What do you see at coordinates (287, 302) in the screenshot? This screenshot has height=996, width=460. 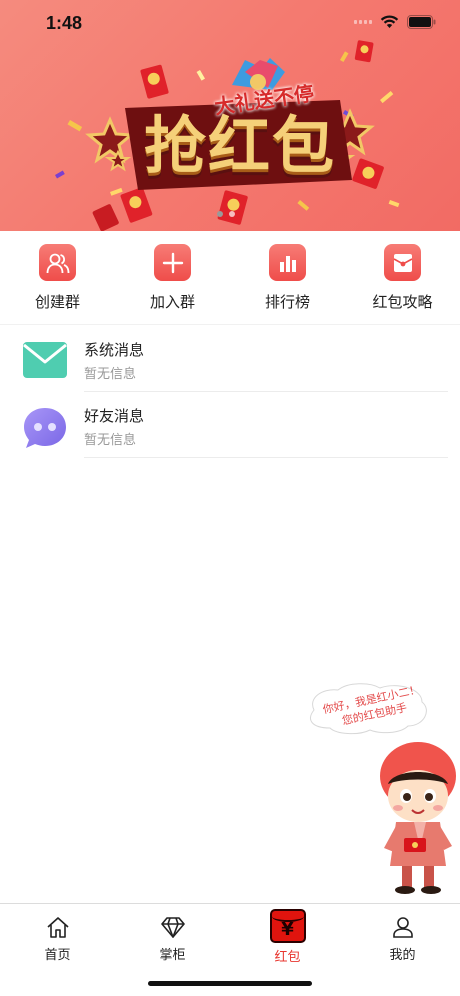 I see `action-label: 排行榜` at bounding box center [287, 302].